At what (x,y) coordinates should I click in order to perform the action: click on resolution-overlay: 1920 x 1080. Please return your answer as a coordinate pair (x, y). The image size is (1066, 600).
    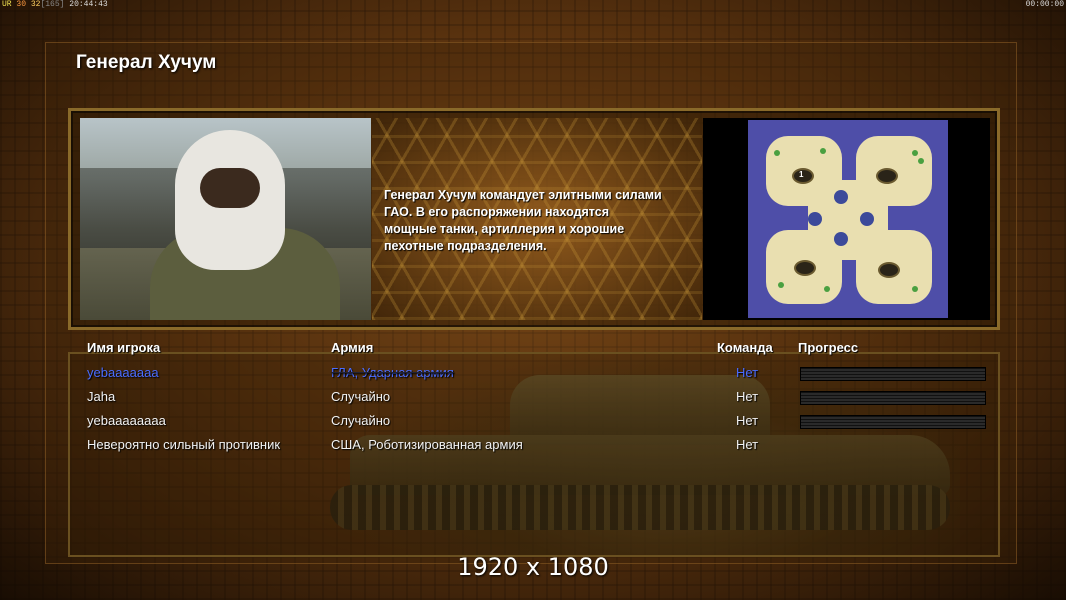
    Looking at the image, I should click on (533, 567).